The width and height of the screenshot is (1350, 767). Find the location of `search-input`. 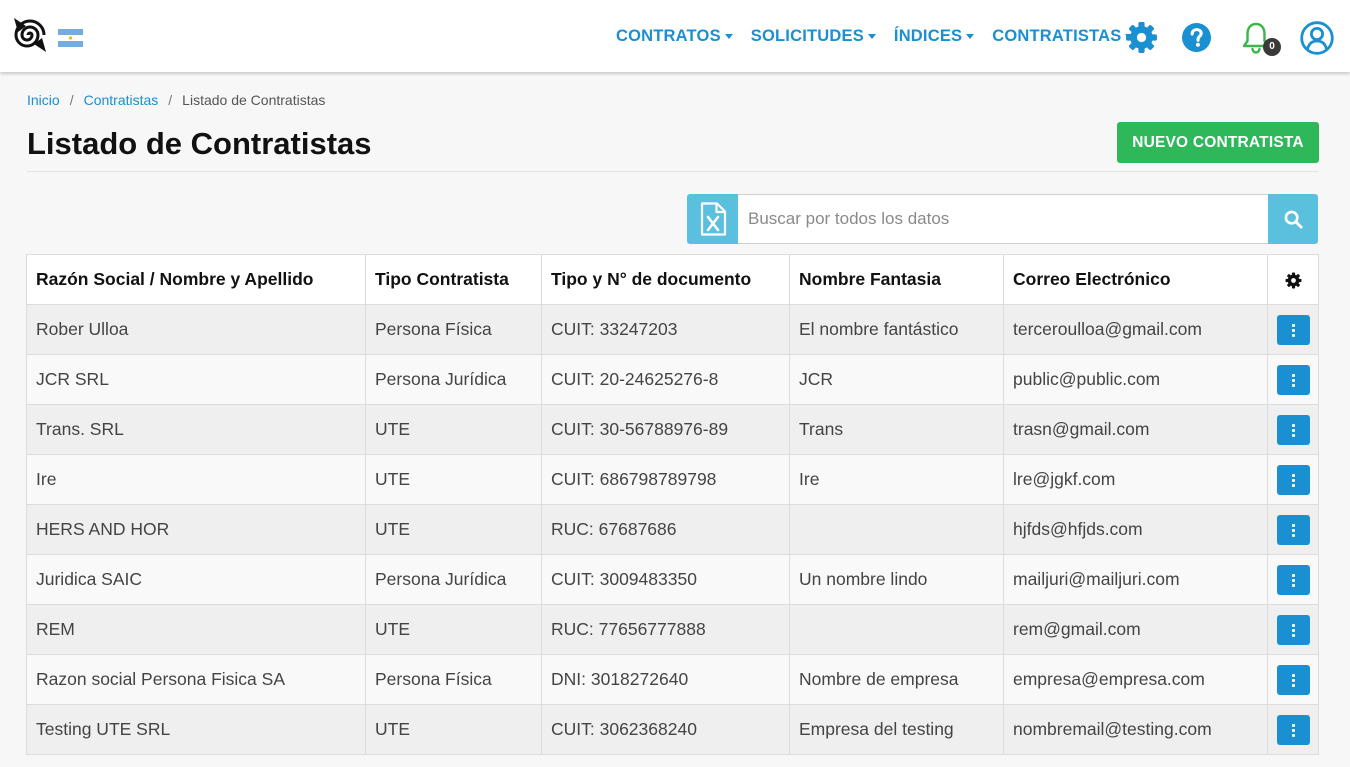

search-input is located at coordinates (1003, 219).